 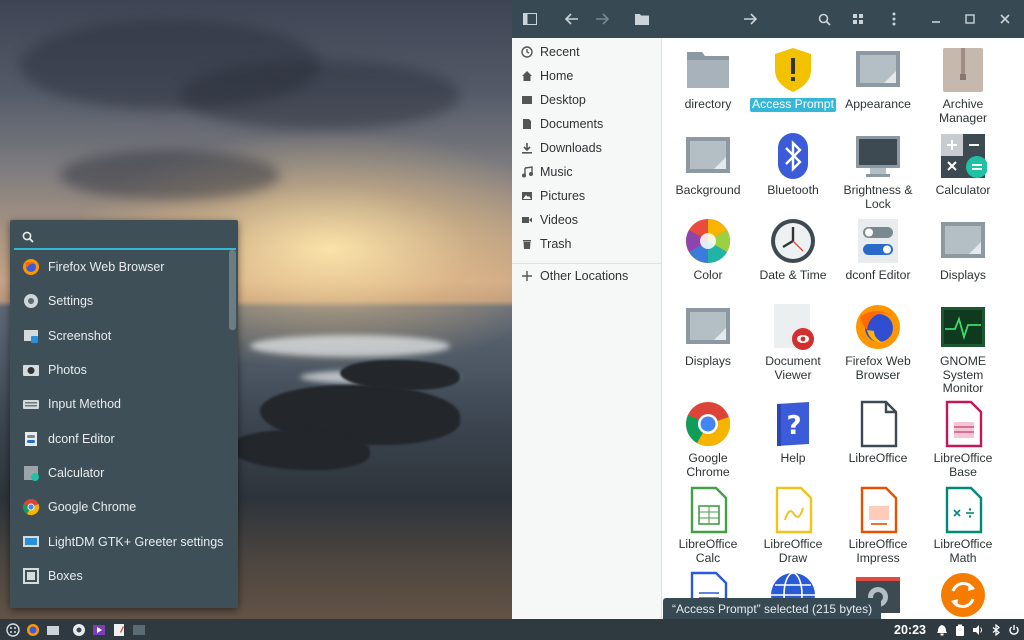 I want to click on grid-item-libreoffice-draw: LibreOffice Draw, so click(x=793, y=525).